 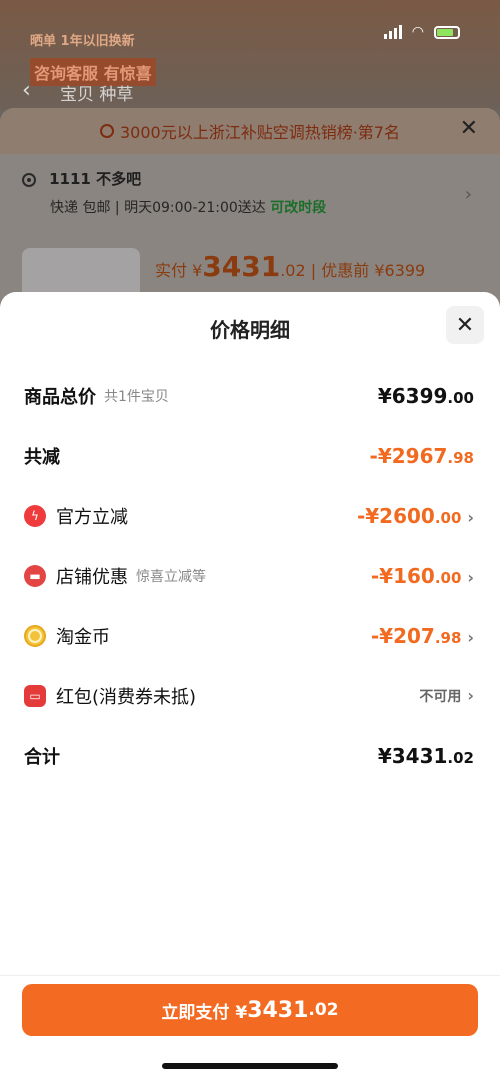 What do you see at coordinates (95, 179) in the screenshot?
I see `address-name: 1111 不多吧` at bounding box center [95, 179].